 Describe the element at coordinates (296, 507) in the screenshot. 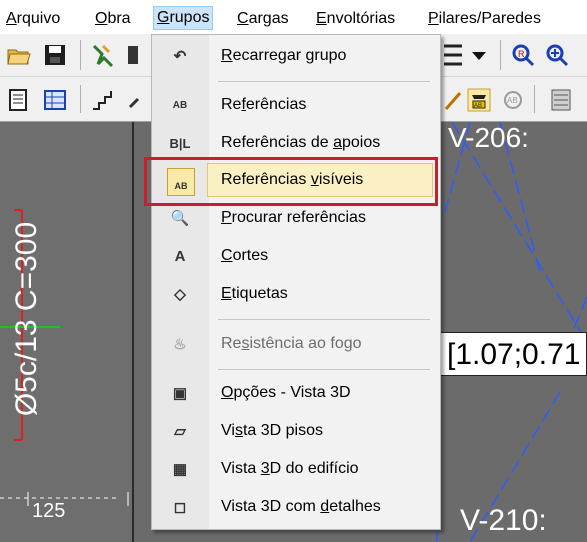

I see `menu-item-vista-3d-detalhes: ◻ Vista 3D com detalhes` at that location.